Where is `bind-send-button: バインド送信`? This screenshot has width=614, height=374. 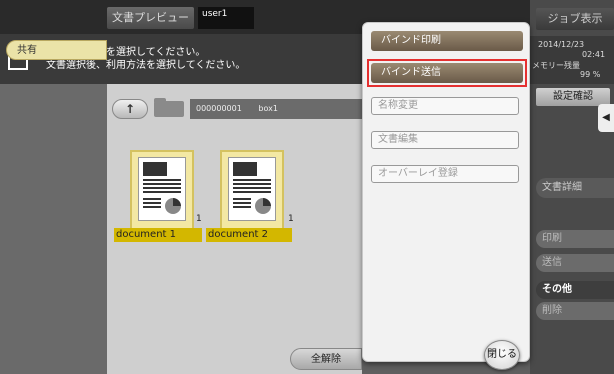 bind-send-button: バインド送信 is located at coordinates (447, 73).